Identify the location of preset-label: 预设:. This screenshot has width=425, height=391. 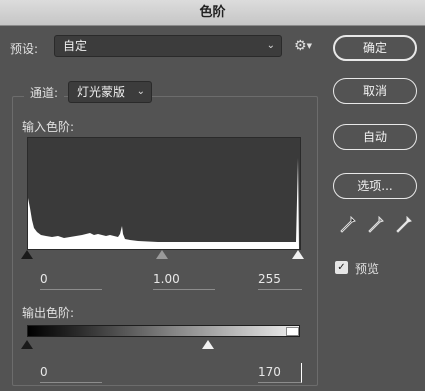
(24, 49).